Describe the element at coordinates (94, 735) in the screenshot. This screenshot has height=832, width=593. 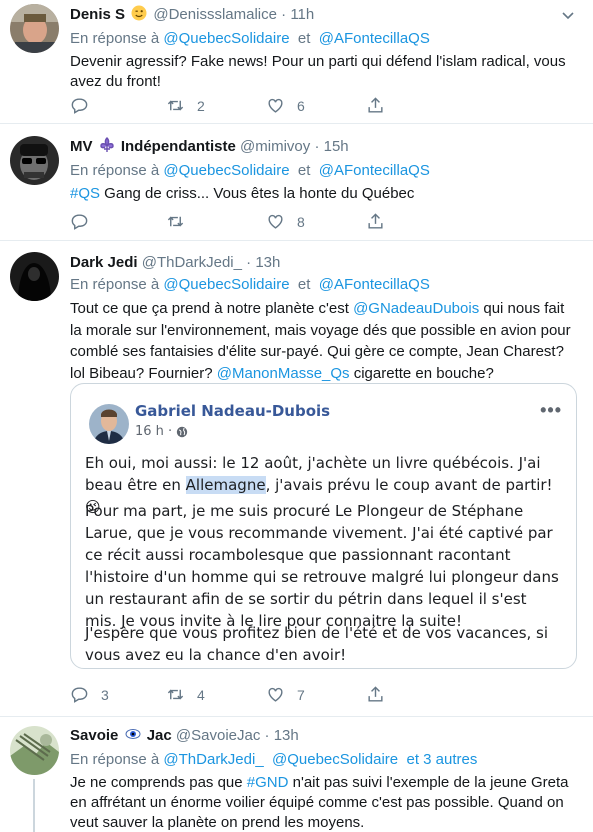
I see `display-name: Savoie` at that location.